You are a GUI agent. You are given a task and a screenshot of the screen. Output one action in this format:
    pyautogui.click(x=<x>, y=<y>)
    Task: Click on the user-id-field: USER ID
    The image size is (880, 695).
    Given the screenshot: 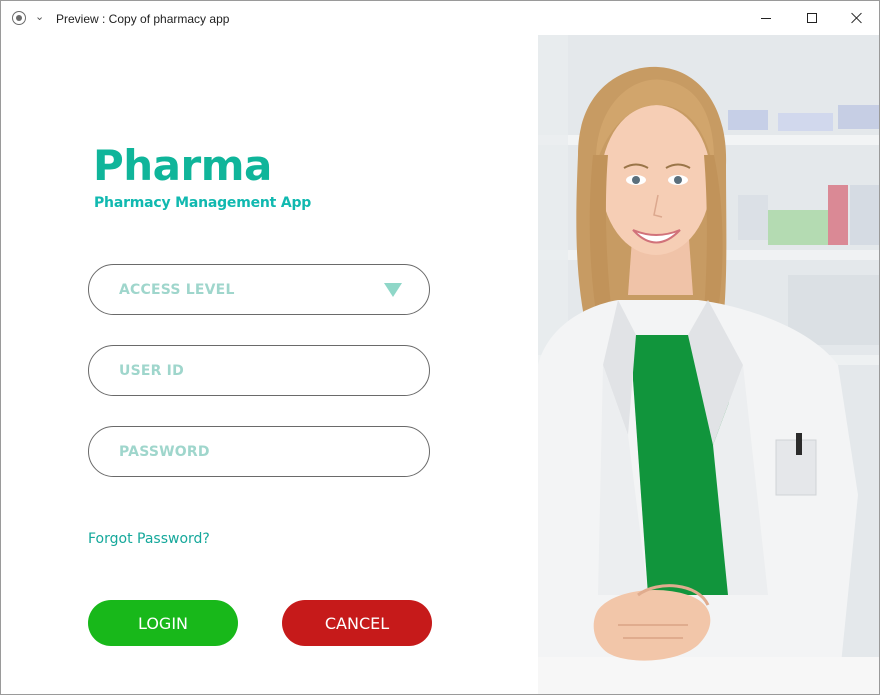 What is the action you would take?
    pyautogui.click(x=259, y=370)
    